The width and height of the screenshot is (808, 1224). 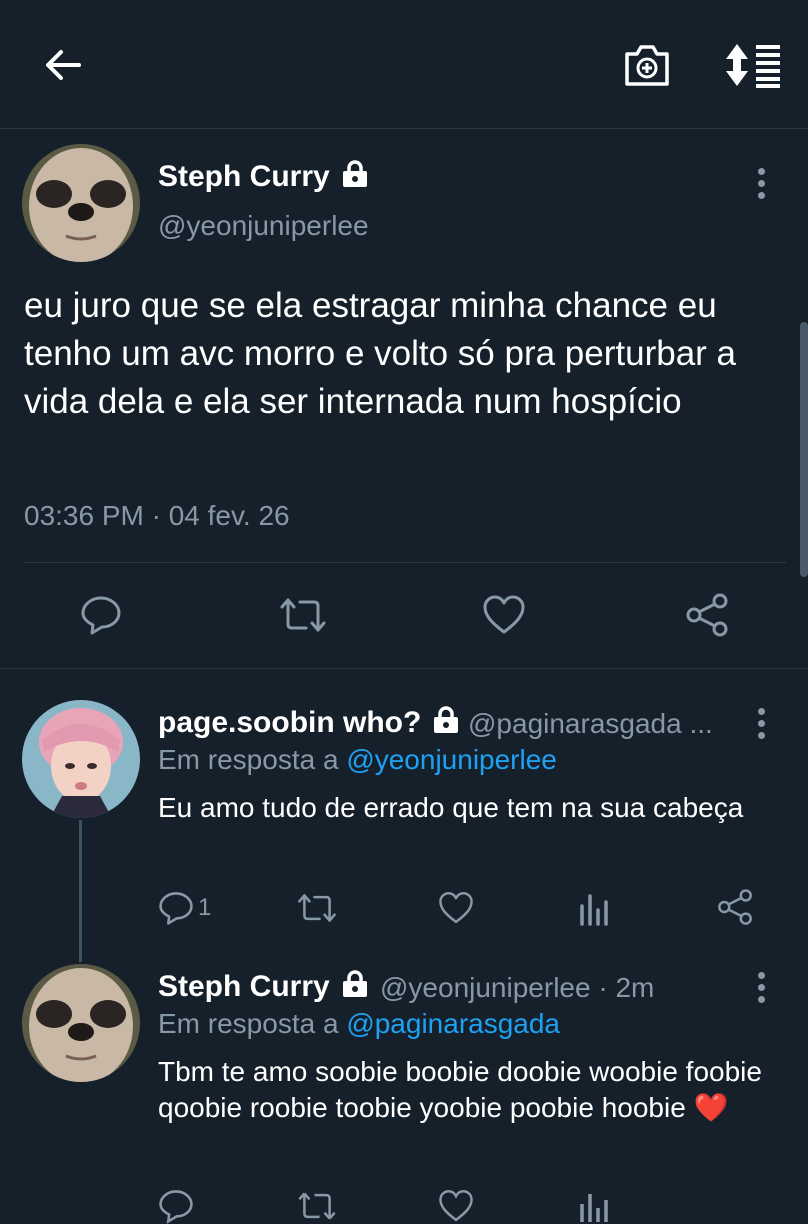 I want to click on top-bar, so click(x=404, y=64).